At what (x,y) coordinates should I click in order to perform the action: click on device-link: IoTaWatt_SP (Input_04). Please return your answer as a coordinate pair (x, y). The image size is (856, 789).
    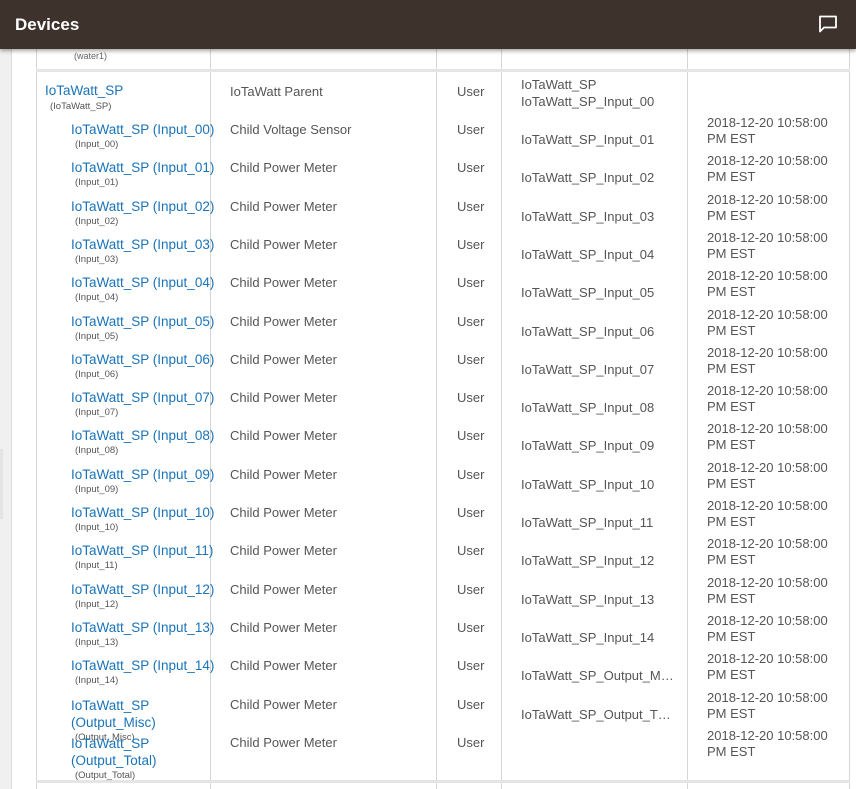
    Looking at the image, I should click on (142, 282).